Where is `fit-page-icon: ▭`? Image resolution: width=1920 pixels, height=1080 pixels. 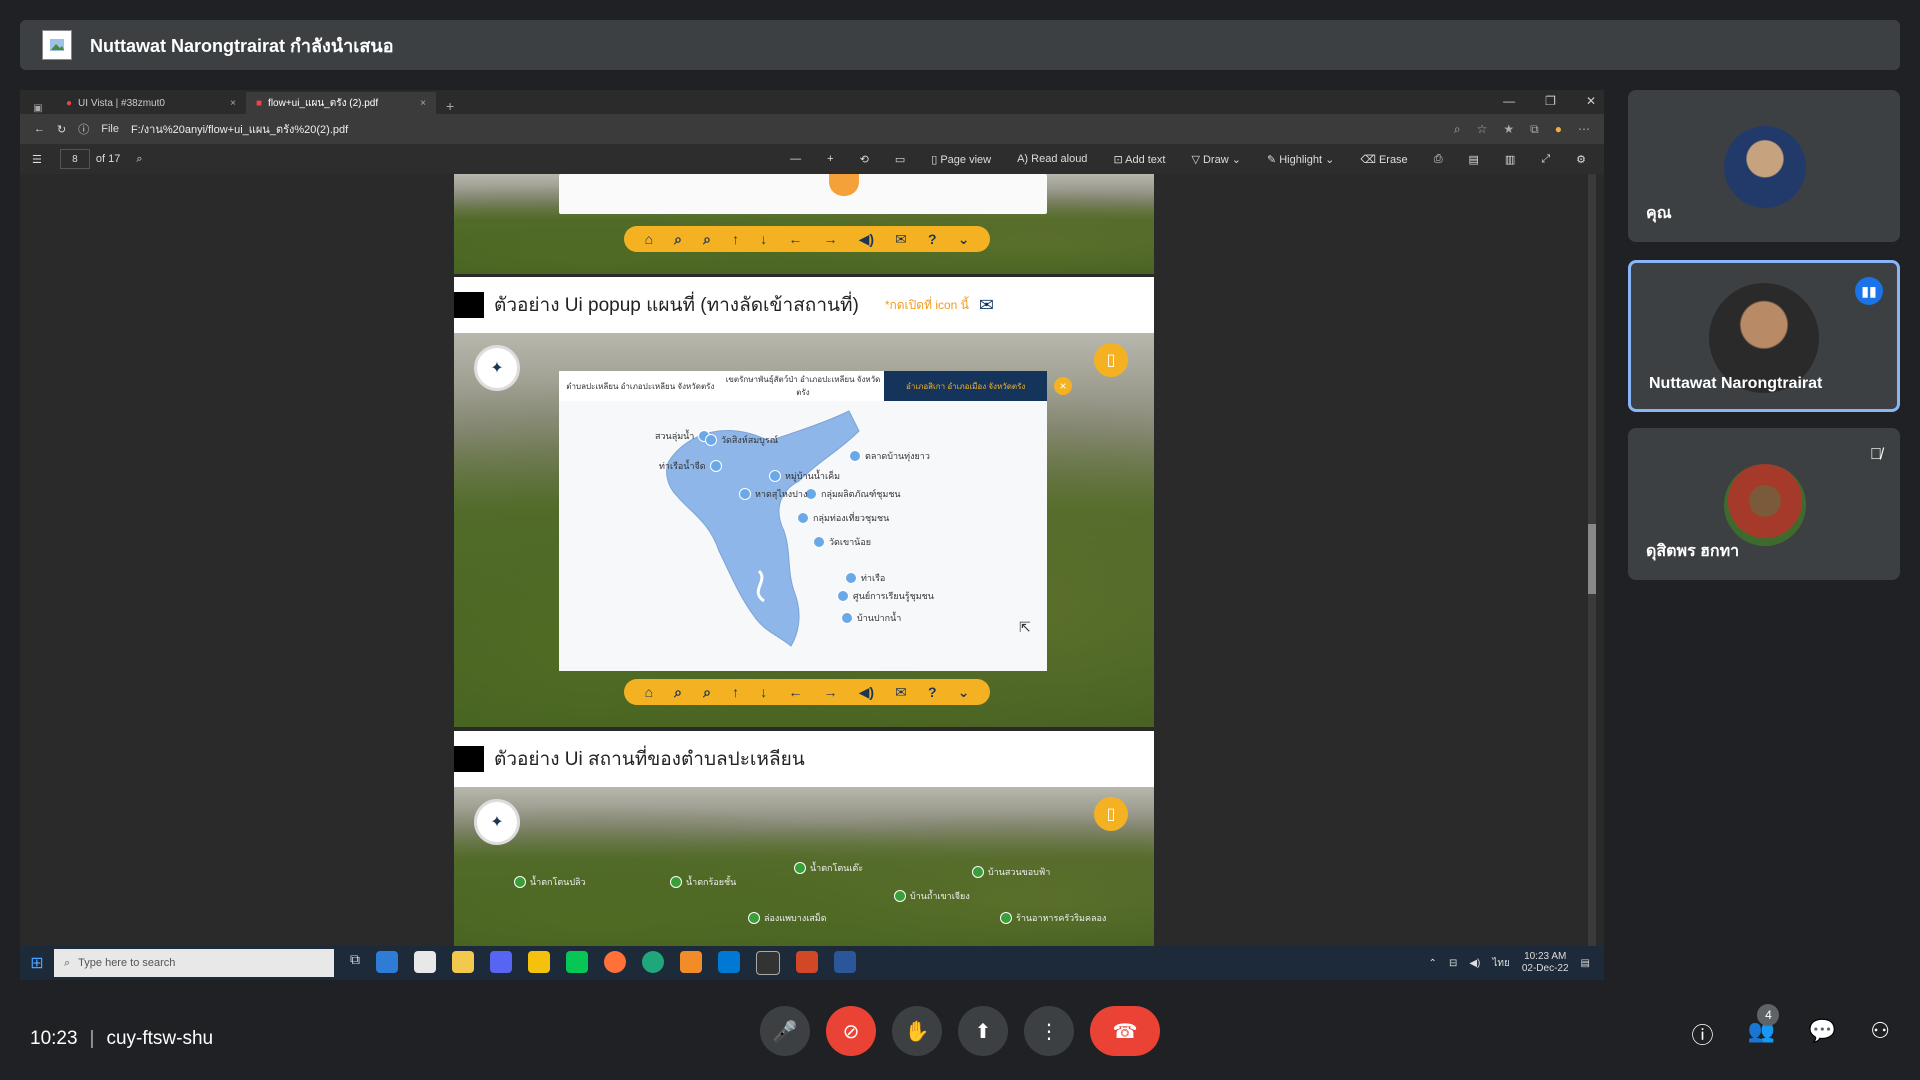
fit-page-icon: ▭ is located at coordinates (900, 159).